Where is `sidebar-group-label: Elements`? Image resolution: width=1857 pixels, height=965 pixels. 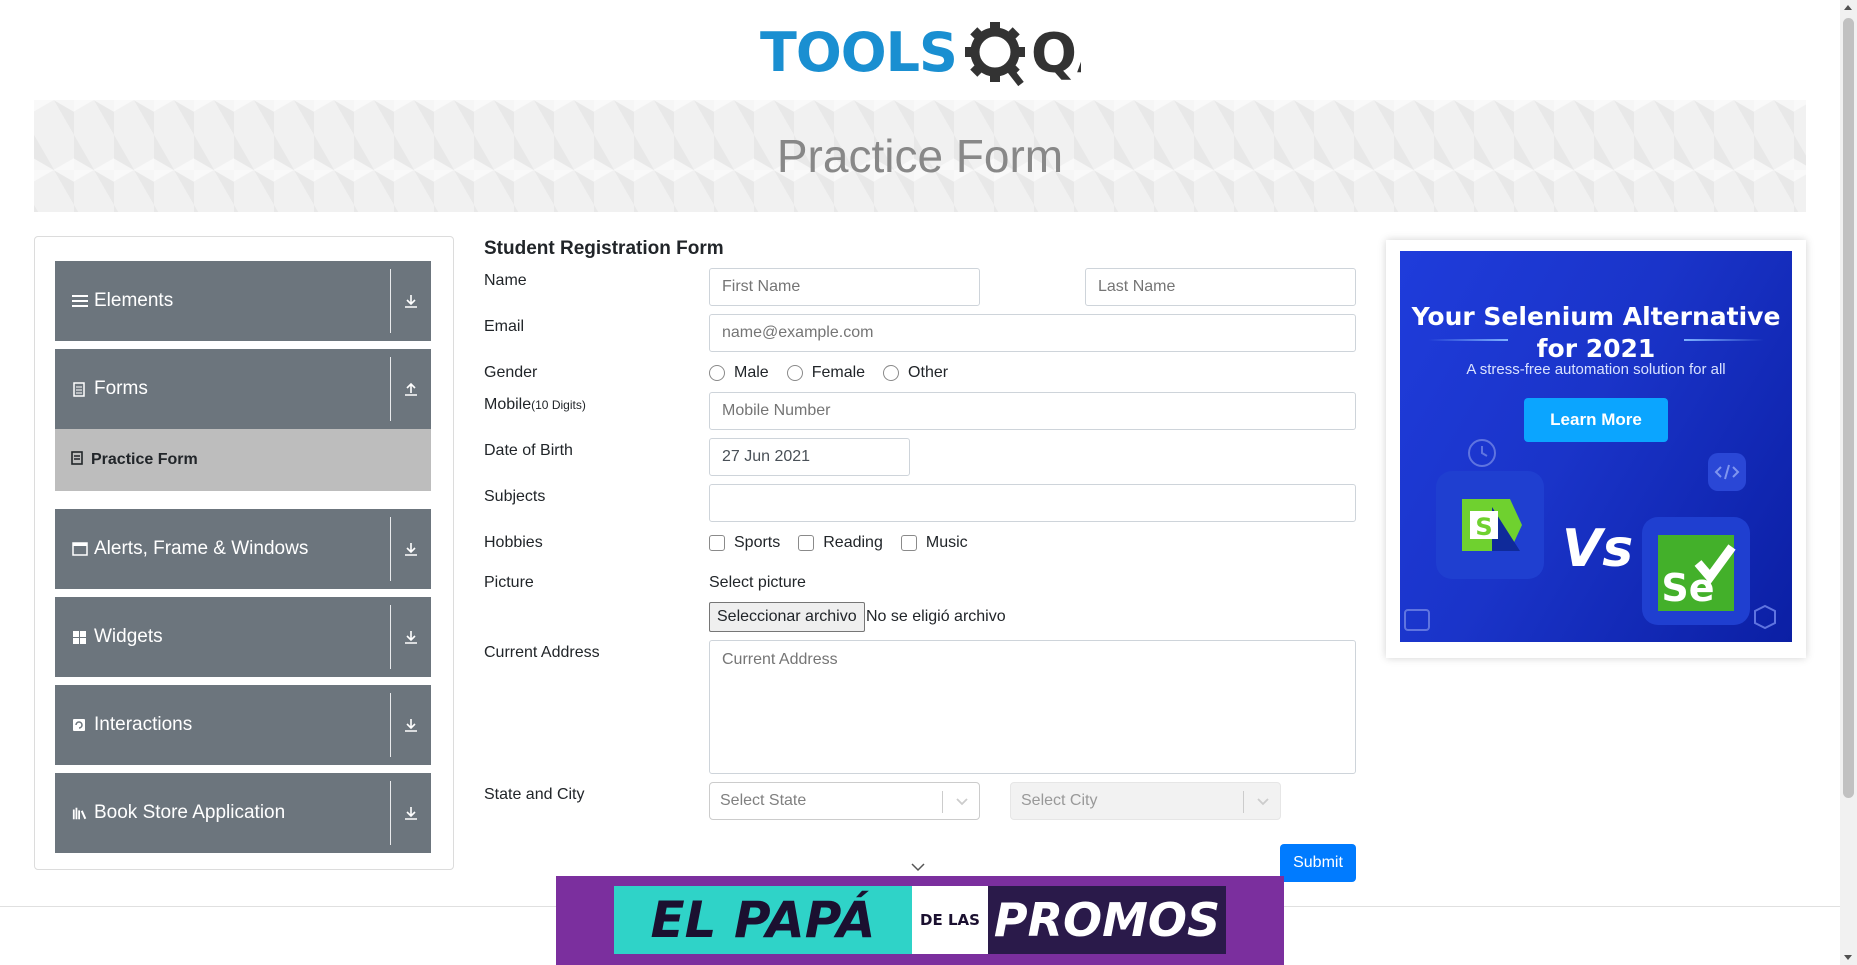
sidebar-group-label: Elements is located at coordinates (134, 300).